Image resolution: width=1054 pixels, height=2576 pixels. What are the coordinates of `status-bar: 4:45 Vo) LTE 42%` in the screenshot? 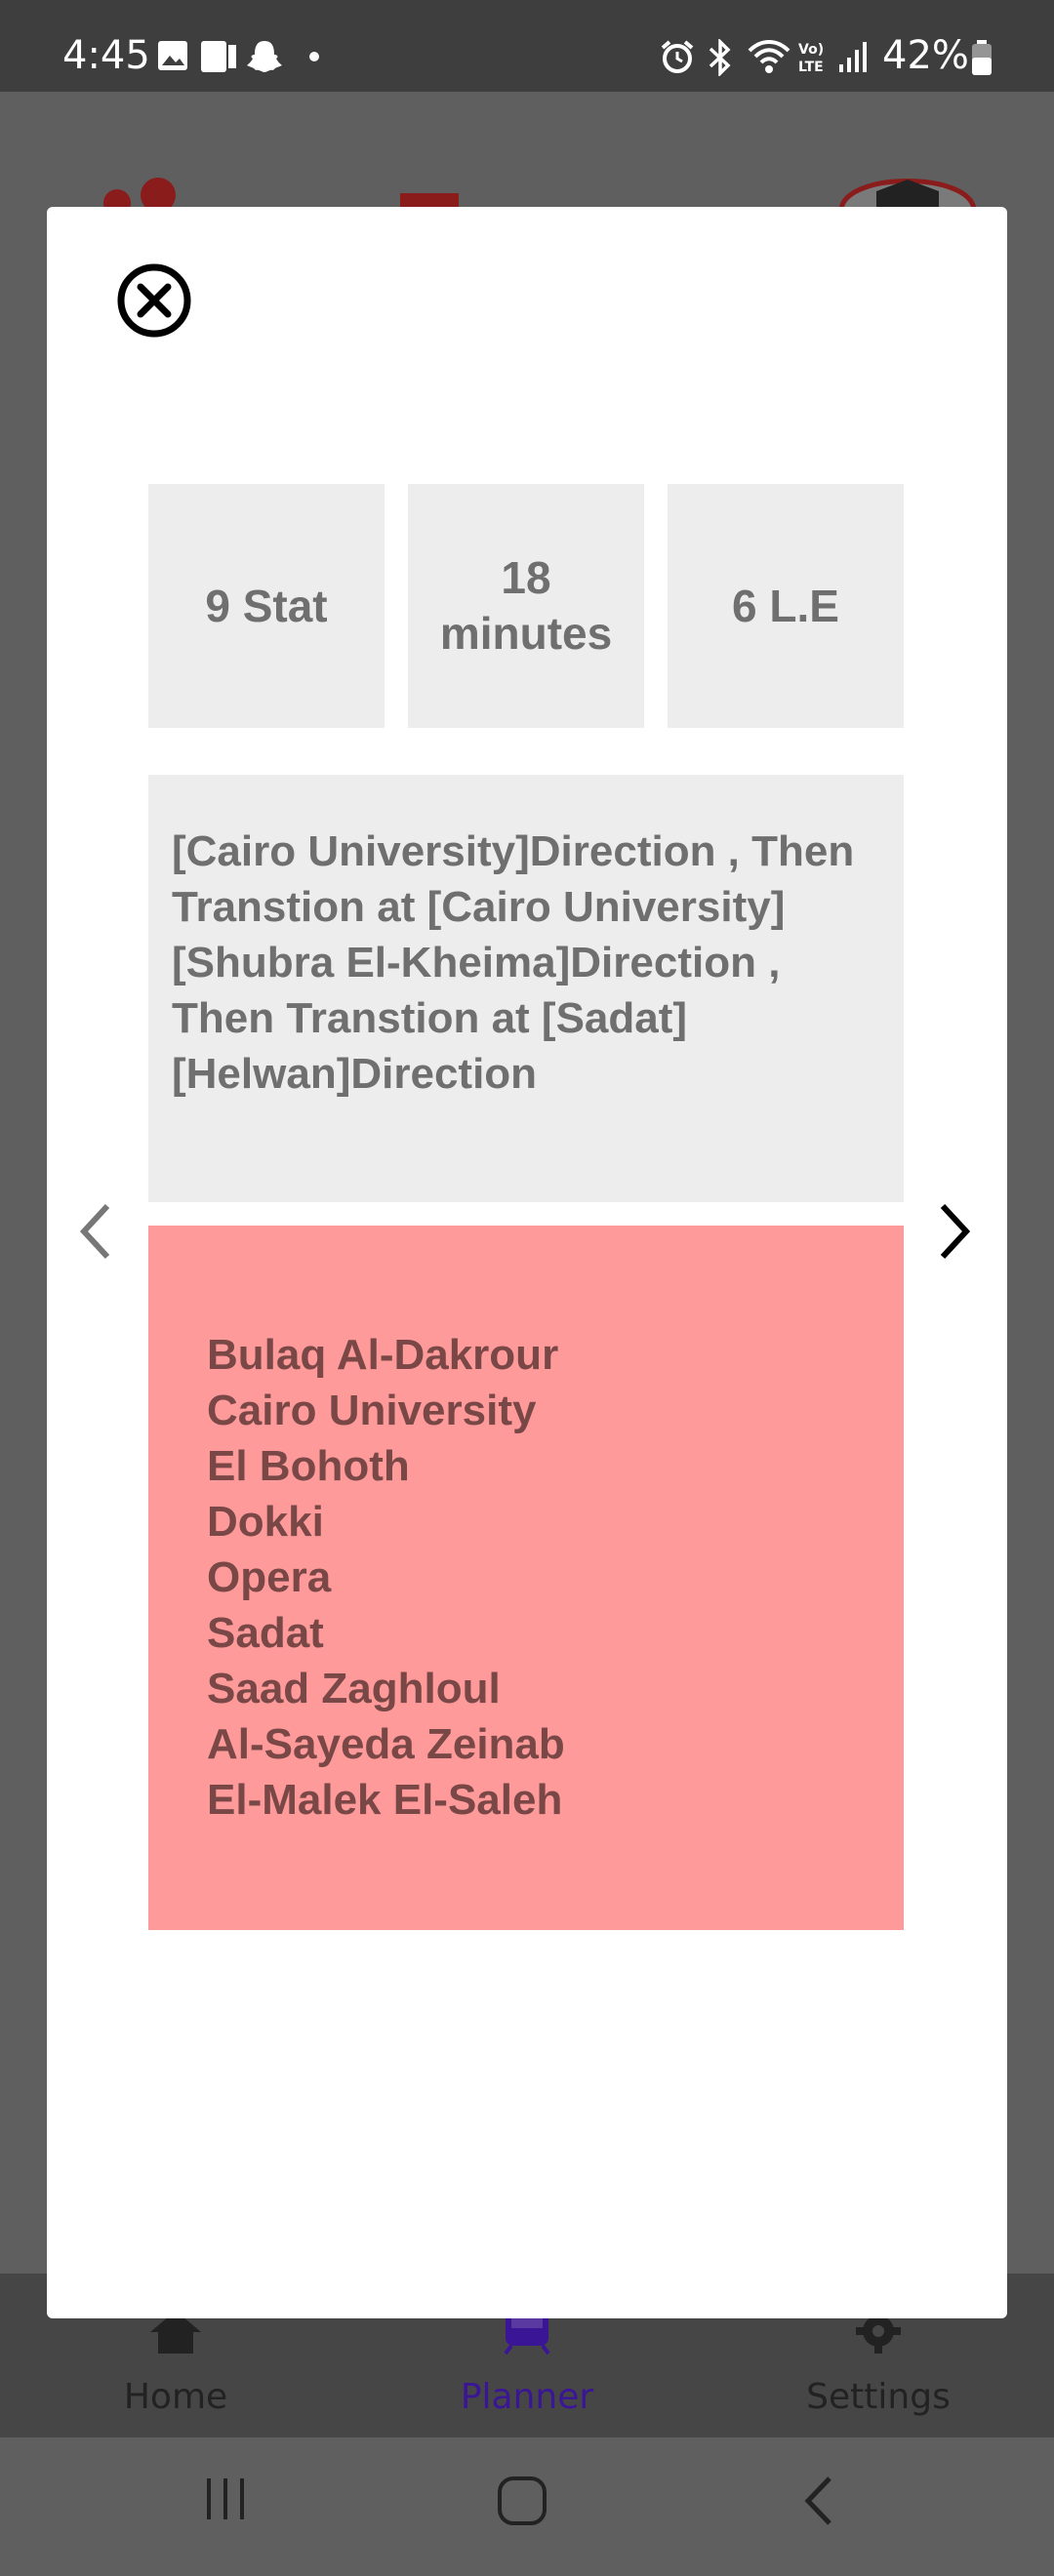 It's located at (527, 46).